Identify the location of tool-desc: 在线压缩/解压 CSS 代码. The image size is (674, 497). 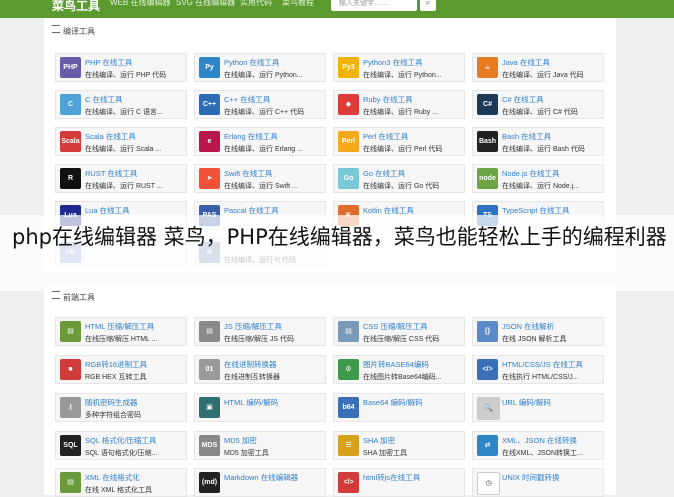
(401, 339).